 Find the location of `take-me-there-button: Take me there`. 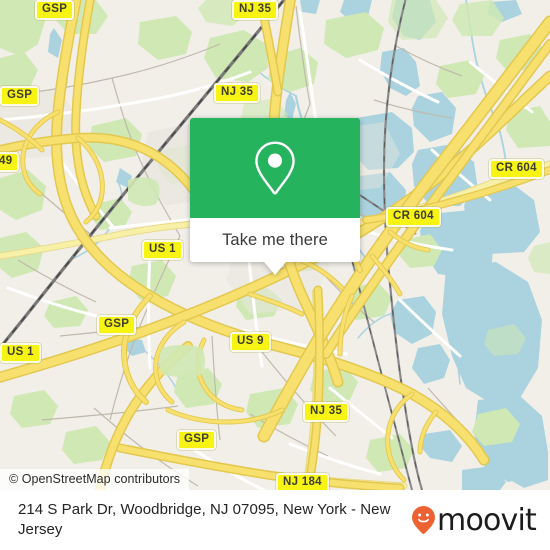

take-me-there-button: Take me there is located at coordinates (275, 240).